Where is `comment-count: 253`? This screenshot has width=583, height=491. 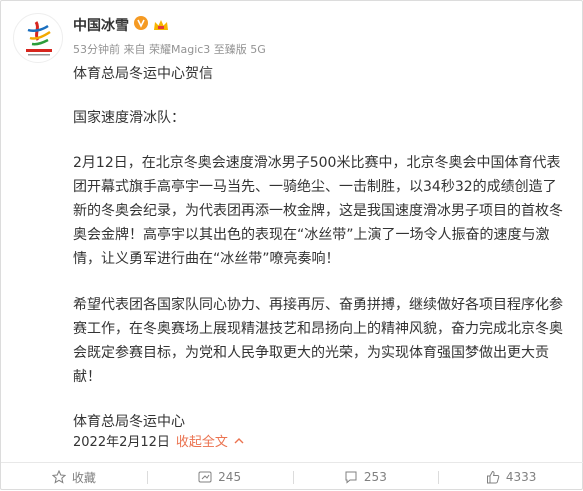
comment-count: 253 is located at coordinates (375, 477).